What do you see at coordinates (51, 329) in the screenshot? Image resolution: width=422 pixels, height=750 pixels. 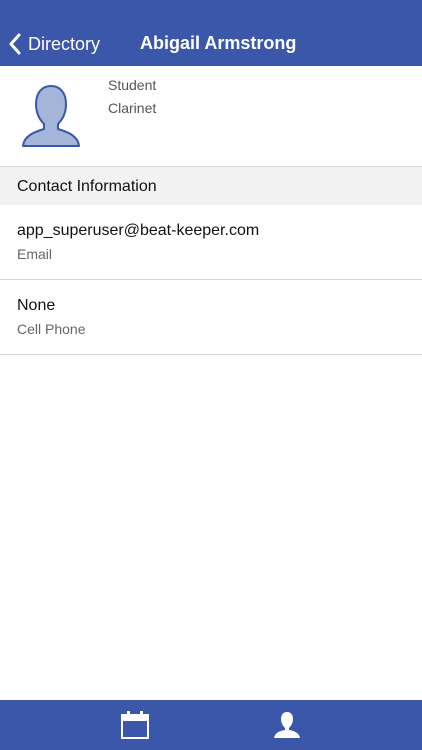 I see `cell-phone-label: Cell Phone` at bounding box center [51, 329].